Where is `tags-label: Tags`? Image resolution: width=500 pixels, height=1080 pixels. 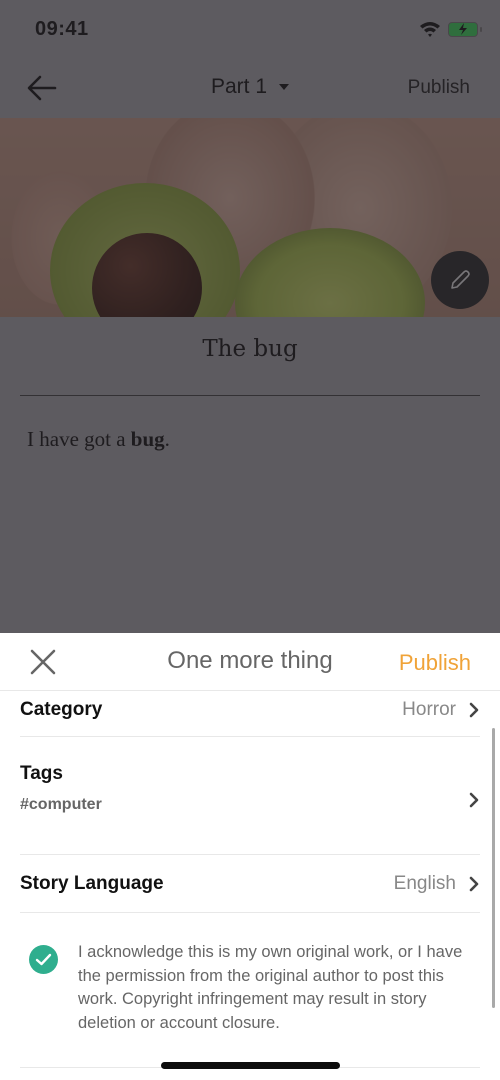 tags-label: Tags is located at coordinates (41, 773).